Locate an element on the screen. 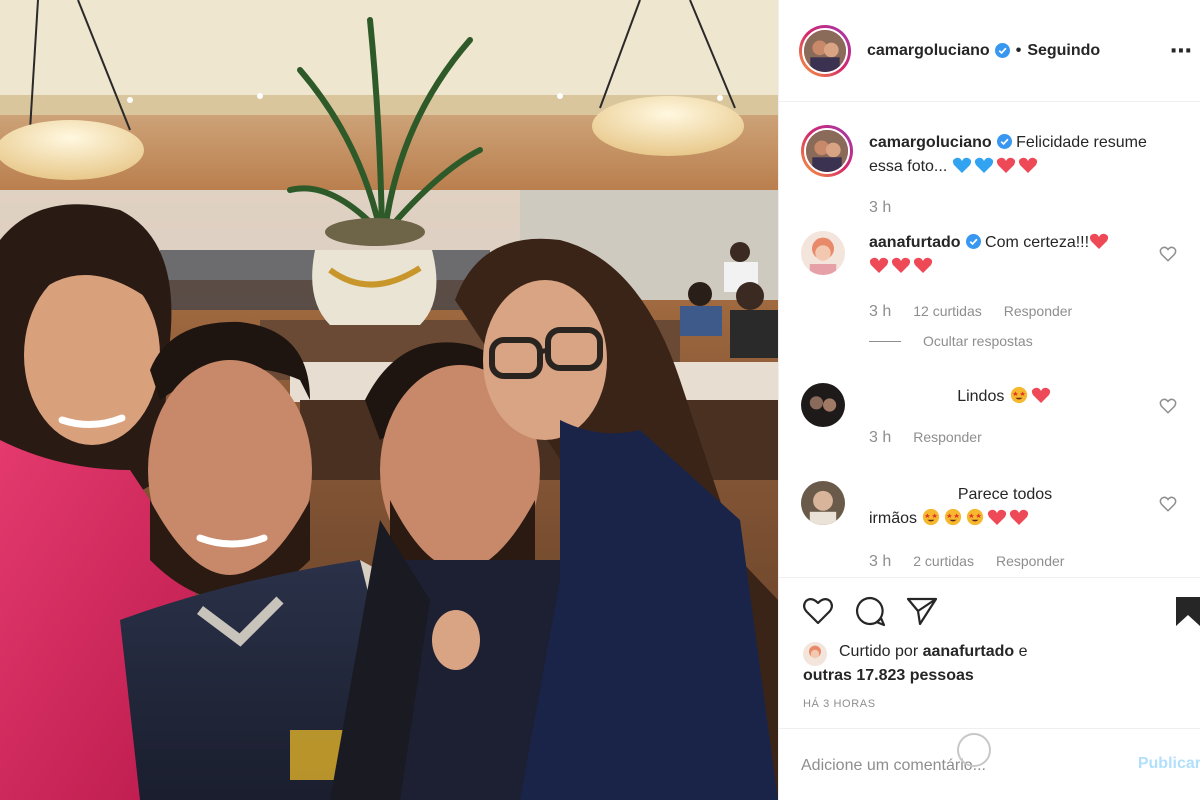  caption-avatar-image is located at coordinates (827, 151).